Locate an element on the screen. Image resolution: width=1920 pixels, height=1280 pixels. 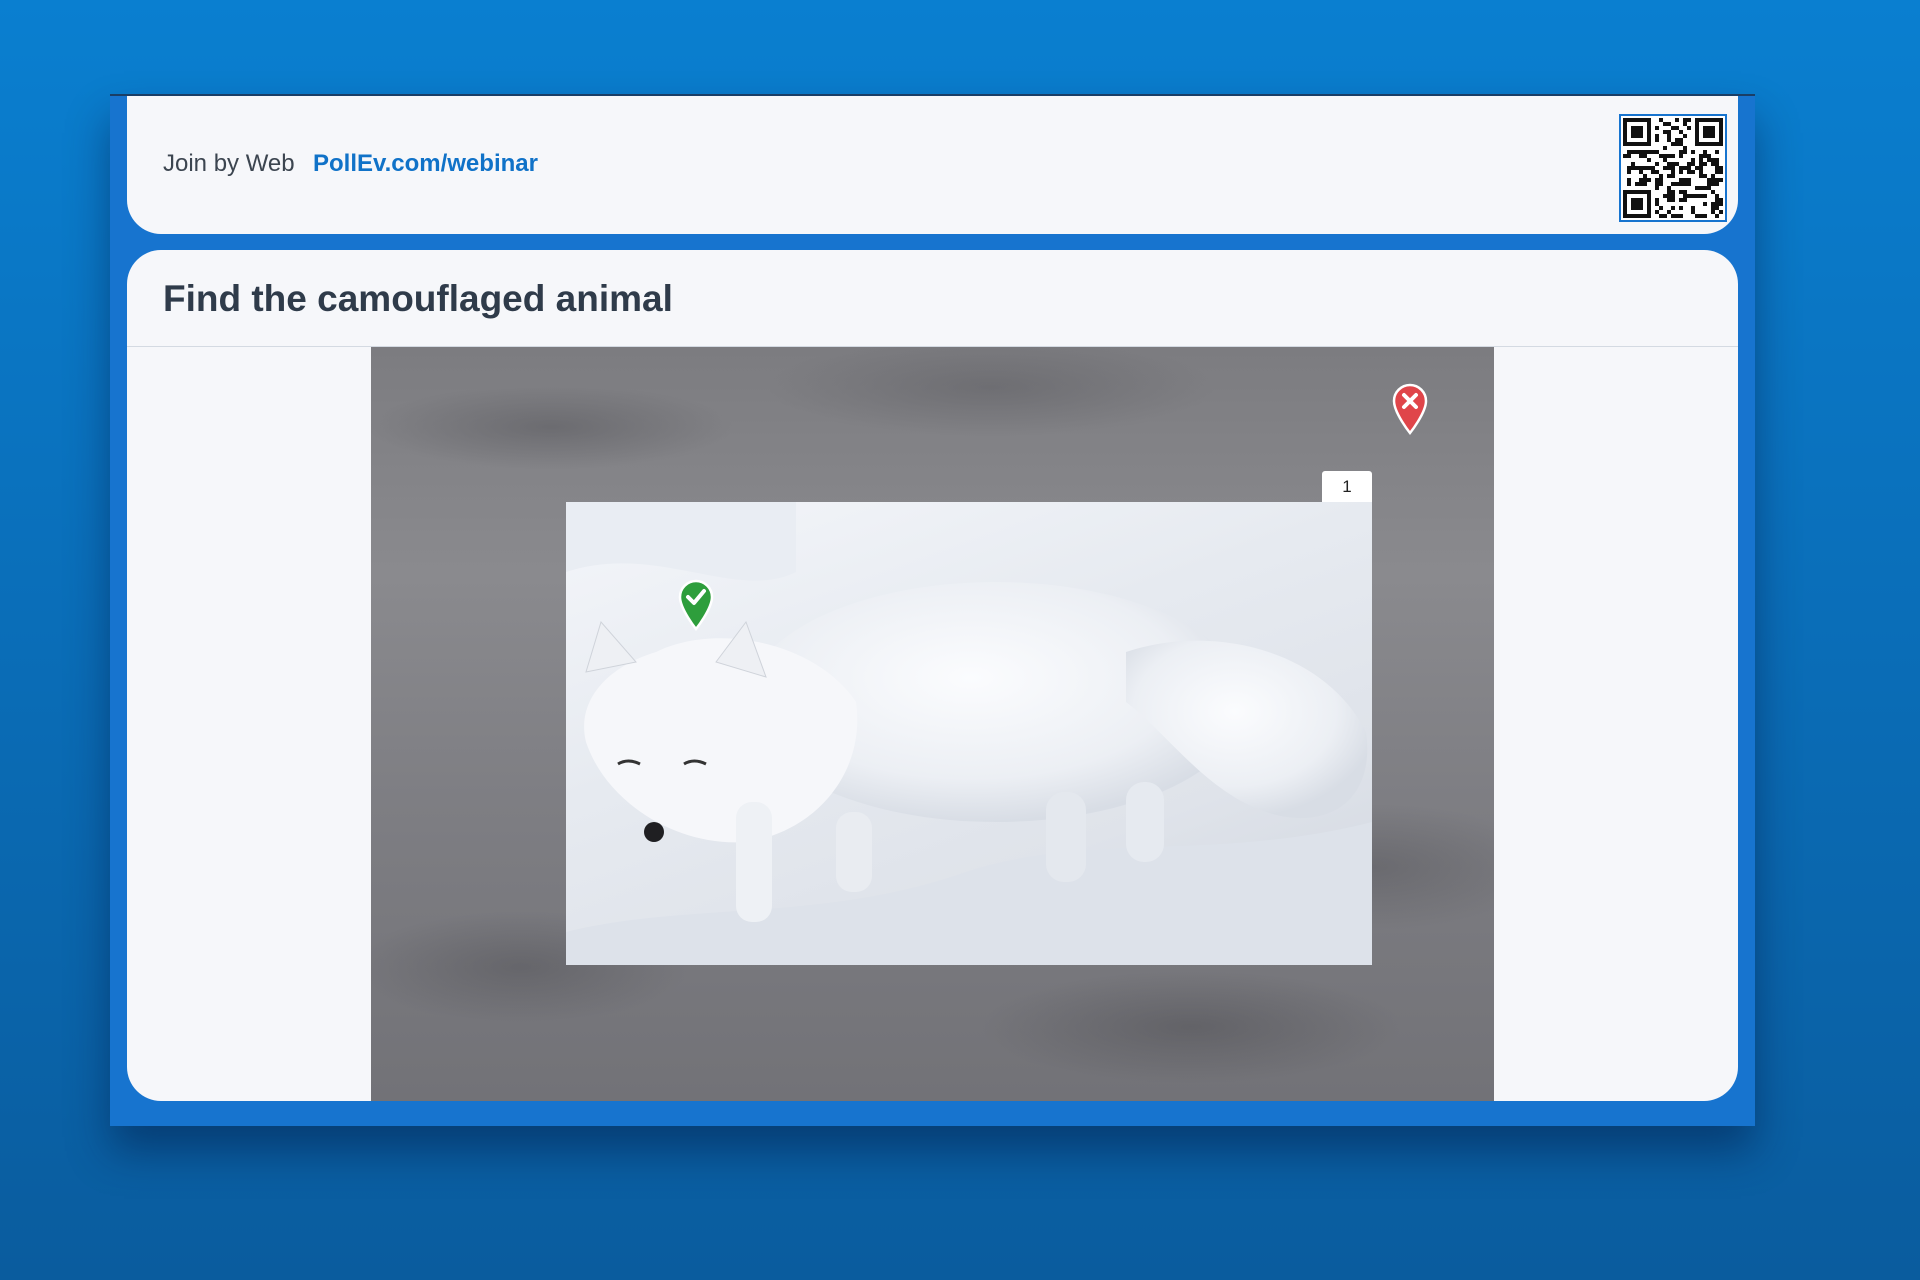
poll-url-link: PollEv.com/webinar is located at coordinates (425, 164).